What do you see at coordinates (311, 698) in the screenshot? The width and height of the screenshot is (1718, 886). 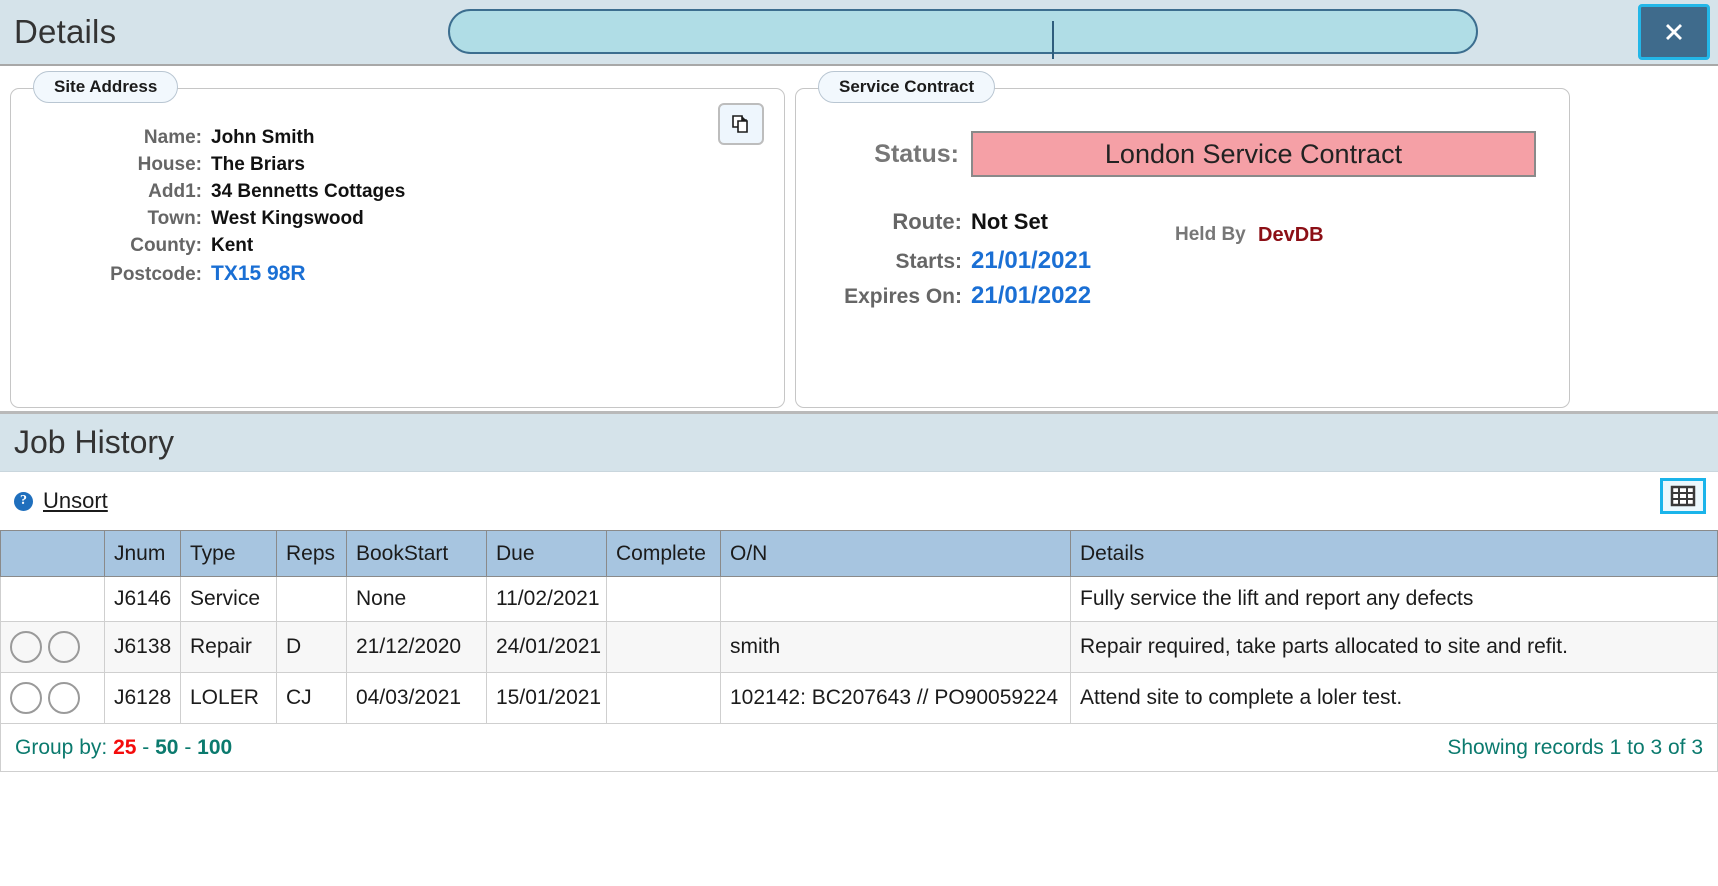 I see `cell-reps: CJ` at bounding box center [311, 698].